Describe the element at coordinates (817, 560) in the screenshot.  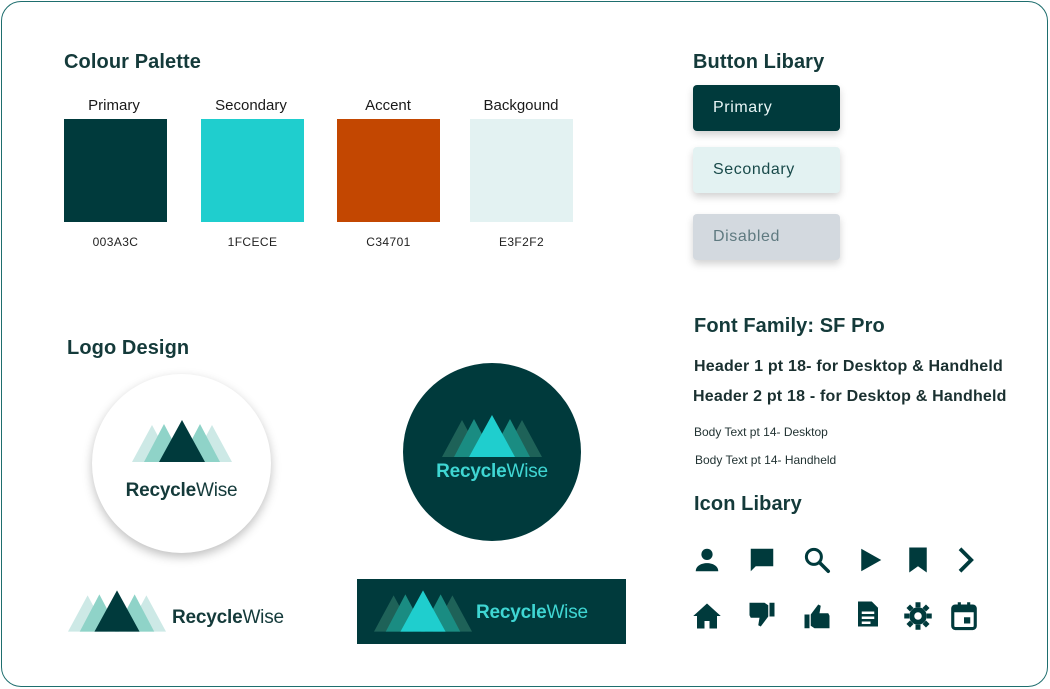
I see `search-icon` at that location.